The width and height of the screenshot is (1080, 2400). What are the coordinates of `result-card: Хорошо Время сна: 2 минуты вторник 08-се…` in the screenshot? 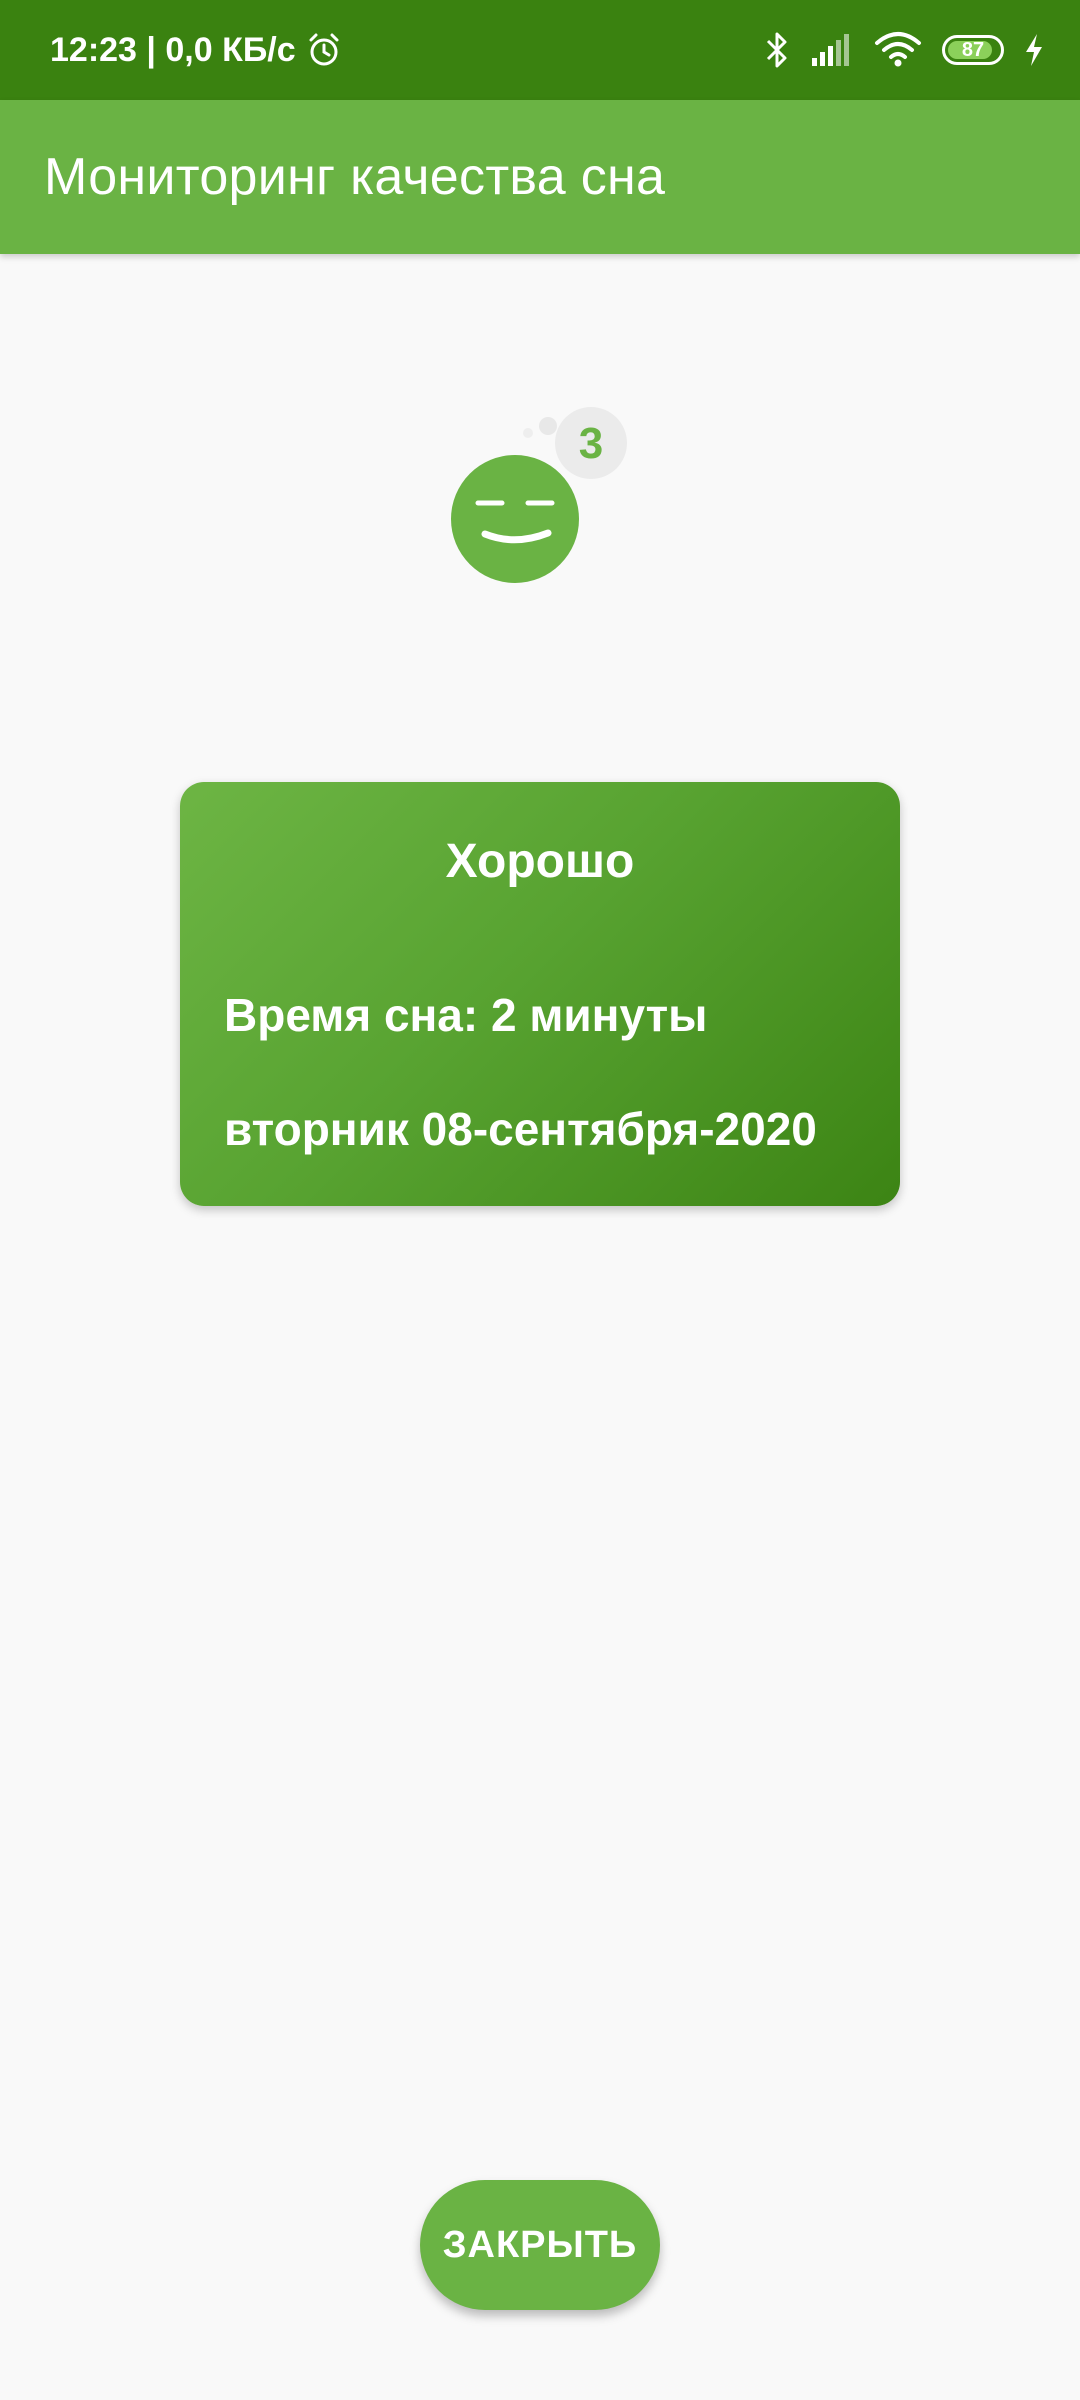 It's located at (540, 994).